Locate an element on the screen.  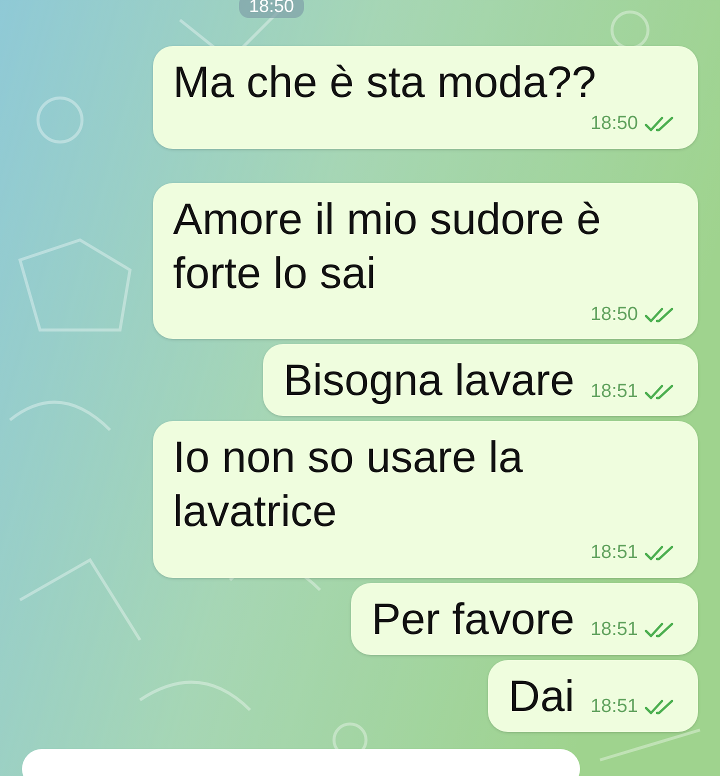
message-text: Amore il mio sudore è forte lo sai is located at coordinates (387, 247).